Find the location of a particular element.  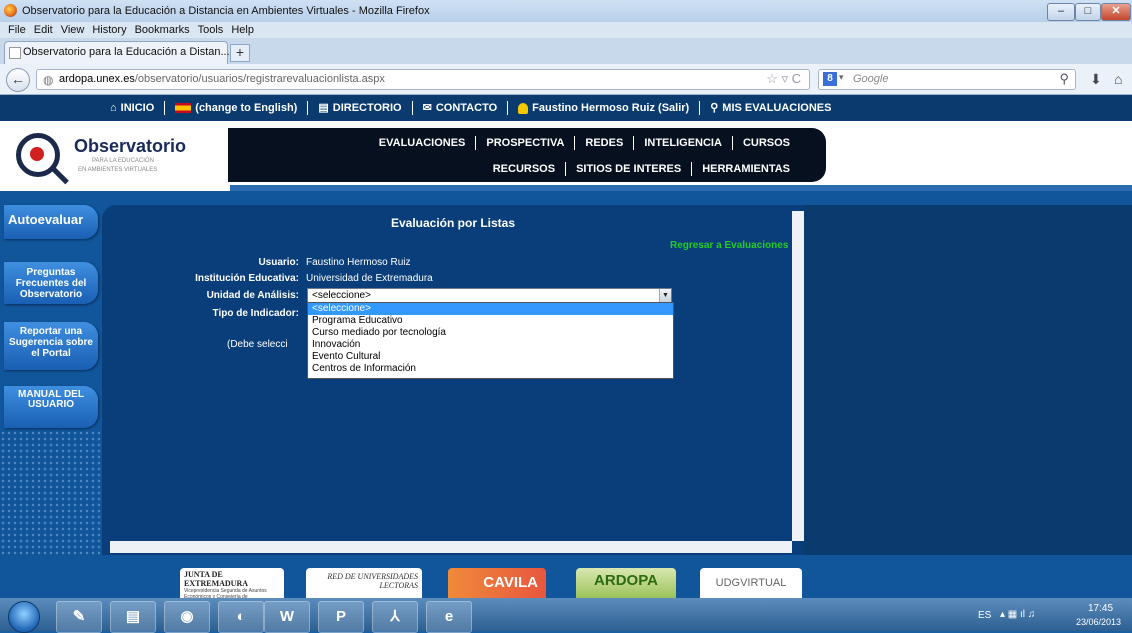

sidebar-decoration is located at coordinates (50, 495).